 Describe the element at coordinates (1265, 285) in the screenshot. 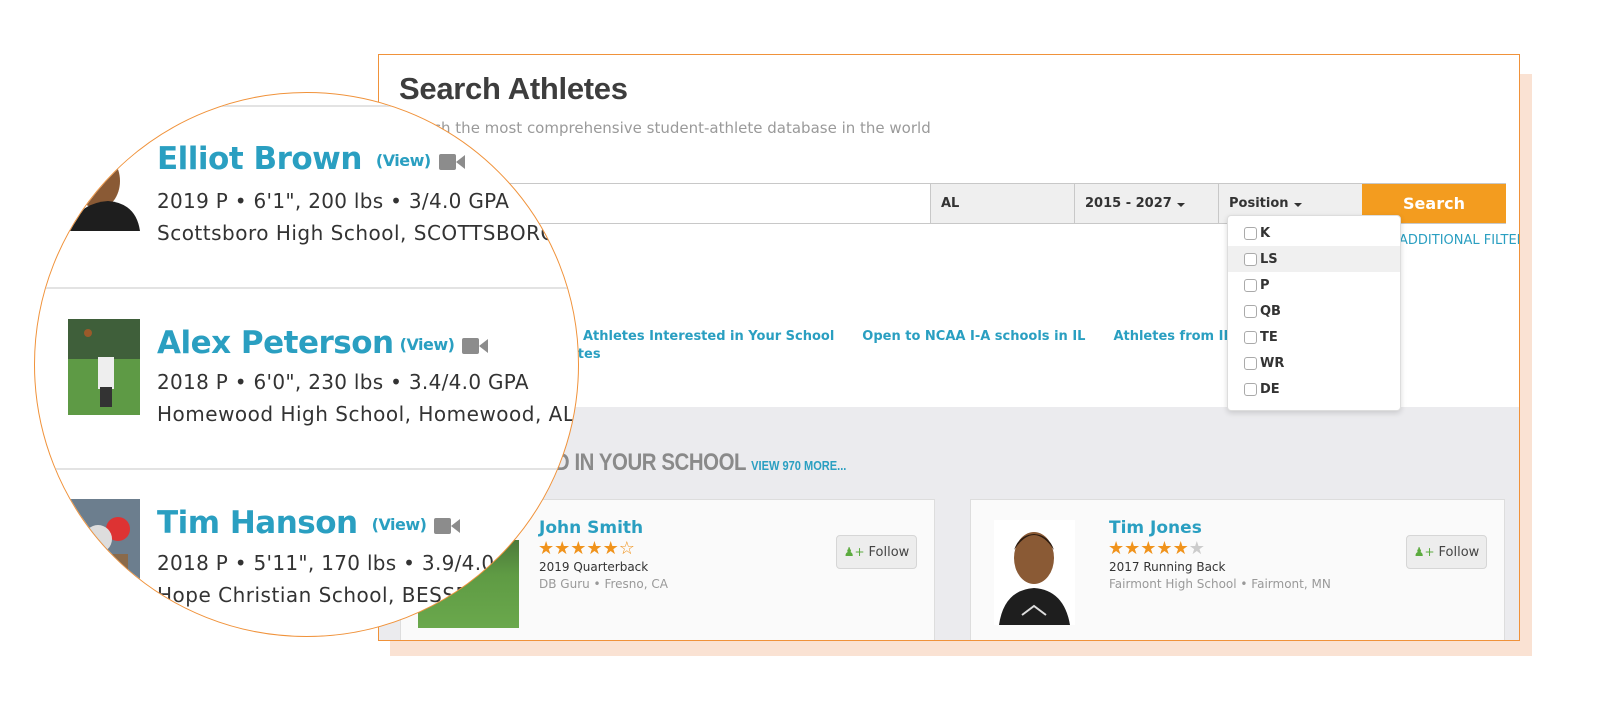

I see `option-label: P` at that location.